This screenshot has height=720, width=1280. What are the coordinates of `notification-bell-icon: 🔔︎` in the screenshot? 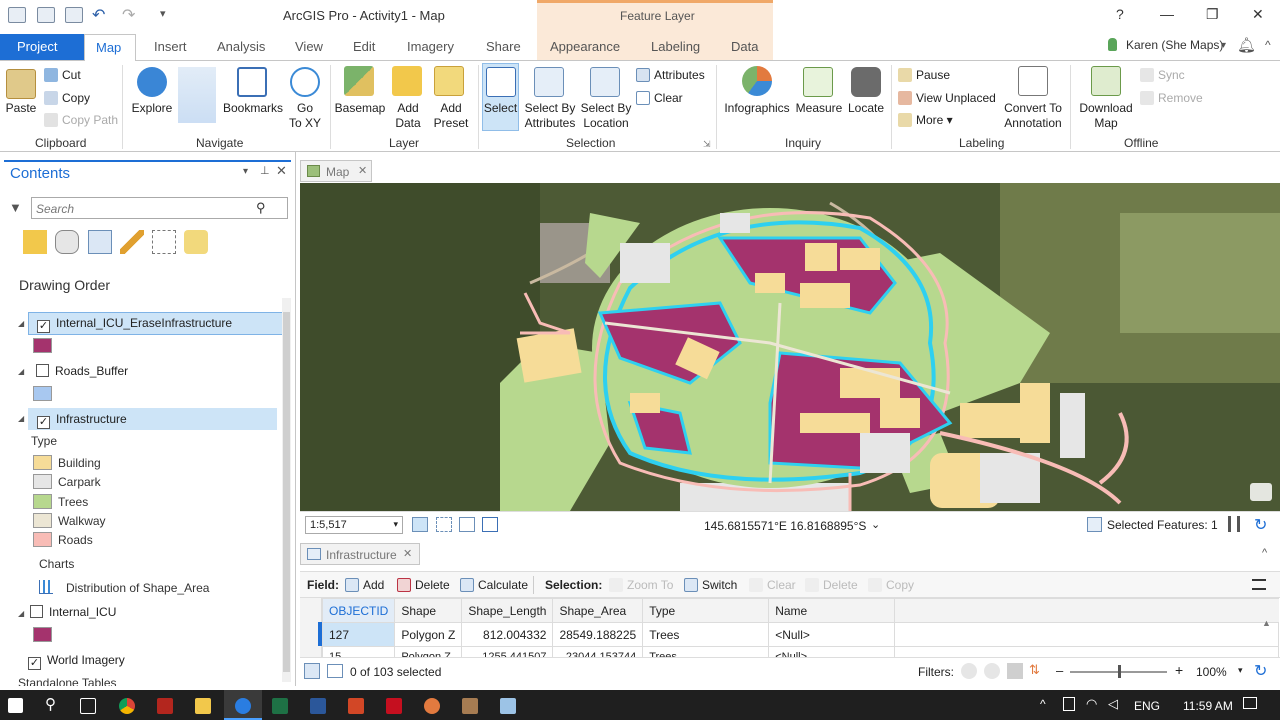 It's located at (1246, 45).